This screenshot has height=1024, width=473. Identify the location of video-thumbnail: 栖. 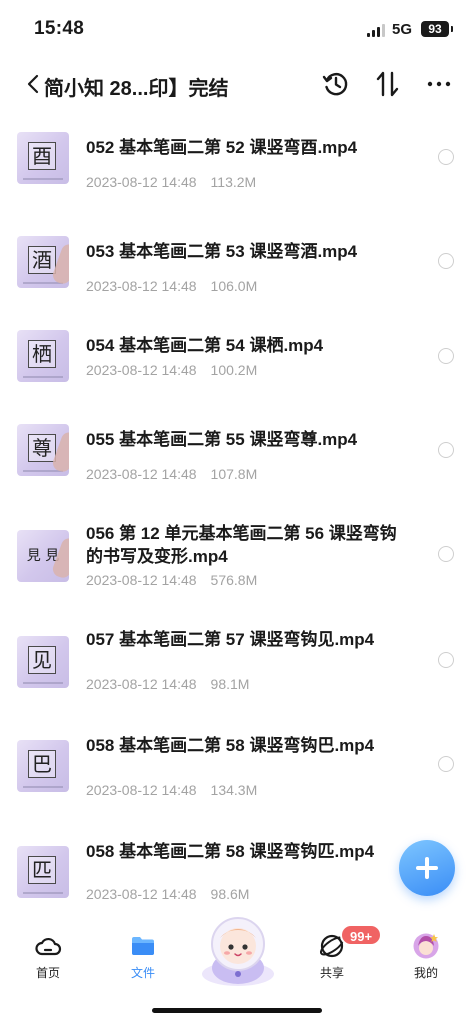
(43, 356).